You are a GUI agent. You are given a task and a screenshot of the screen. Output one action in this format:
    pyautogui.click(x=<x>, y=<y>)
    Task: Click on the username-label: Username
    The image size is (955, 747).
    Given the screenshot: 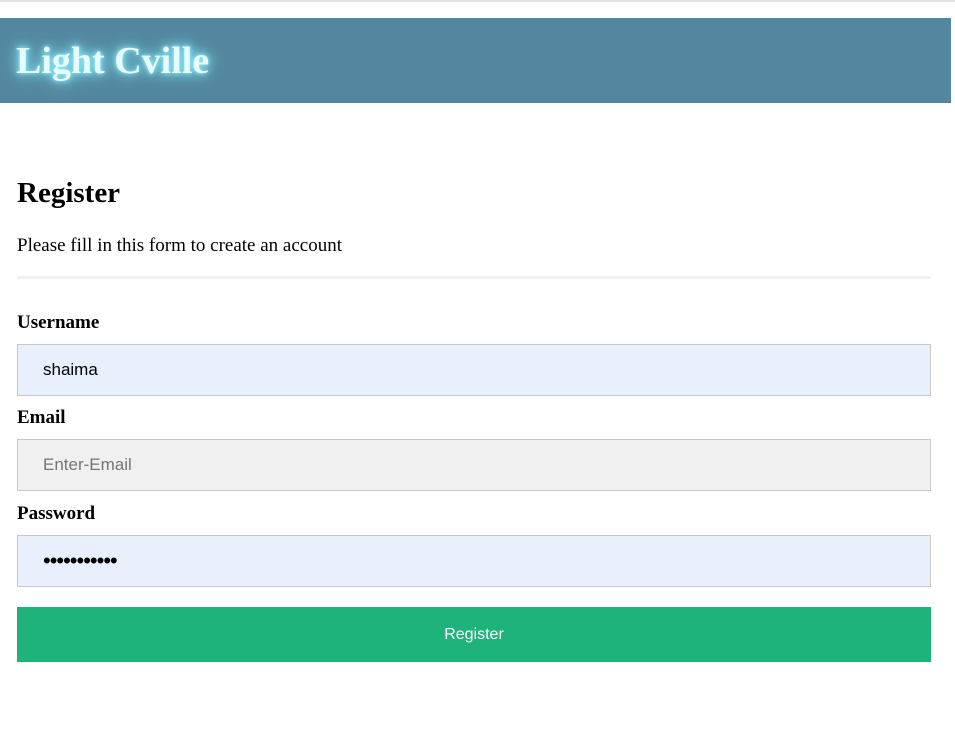 What is the action you would take?
    pyautogui.click(x=58, y=322)
    